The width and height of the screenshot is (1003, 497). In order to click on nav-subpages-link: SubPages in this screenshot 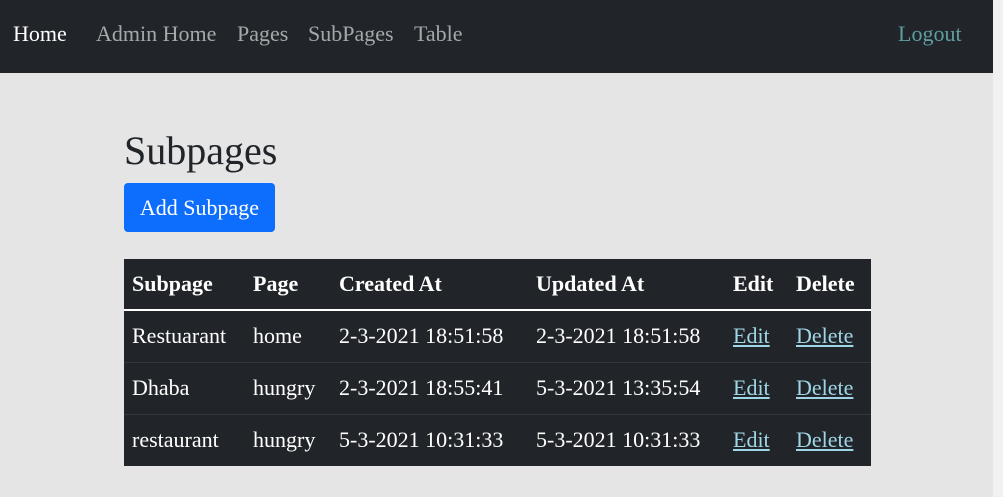, I will do `click(351, 34)`.